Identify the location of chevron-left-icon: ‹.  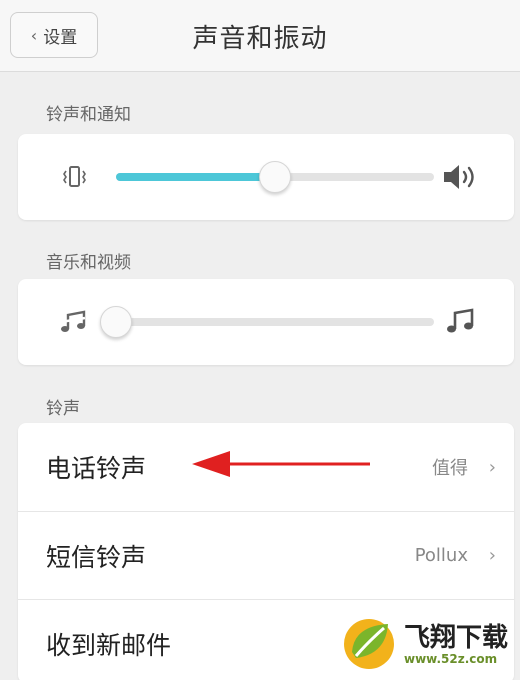
(34, 35).